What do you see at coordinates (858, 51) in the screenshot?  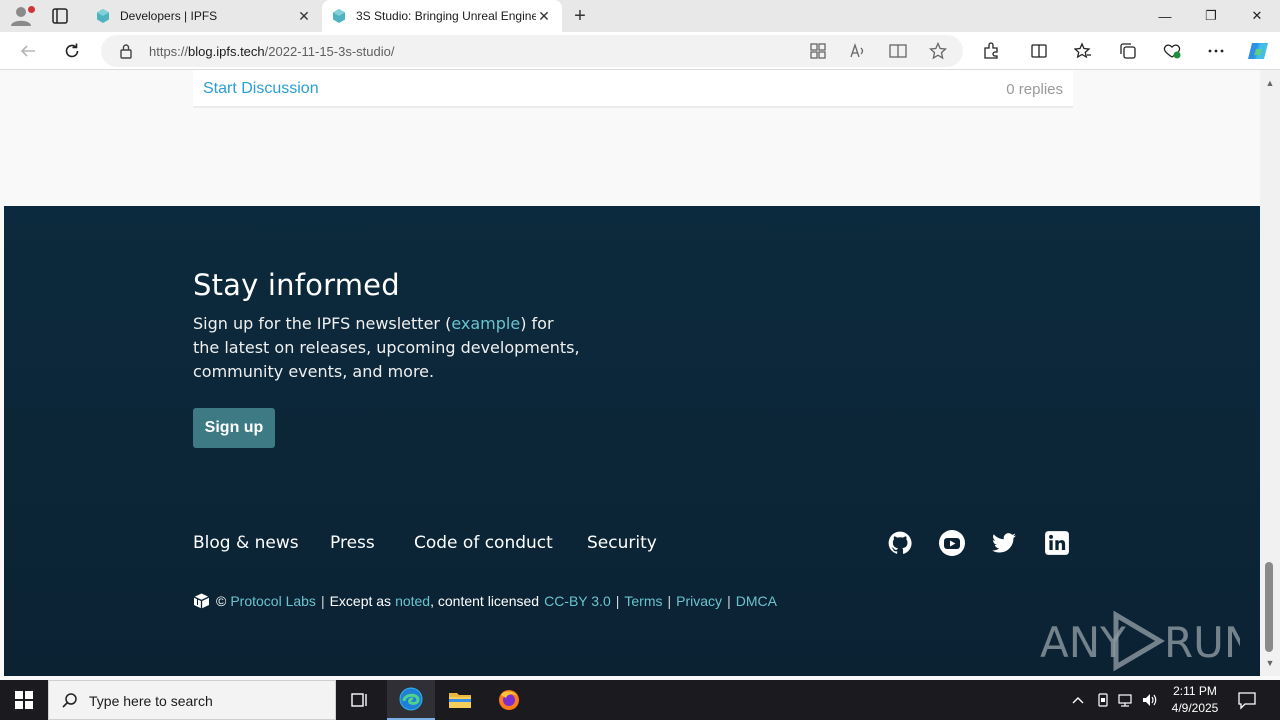 I see `read-aloud-icon` at bounding box center [858, 51].